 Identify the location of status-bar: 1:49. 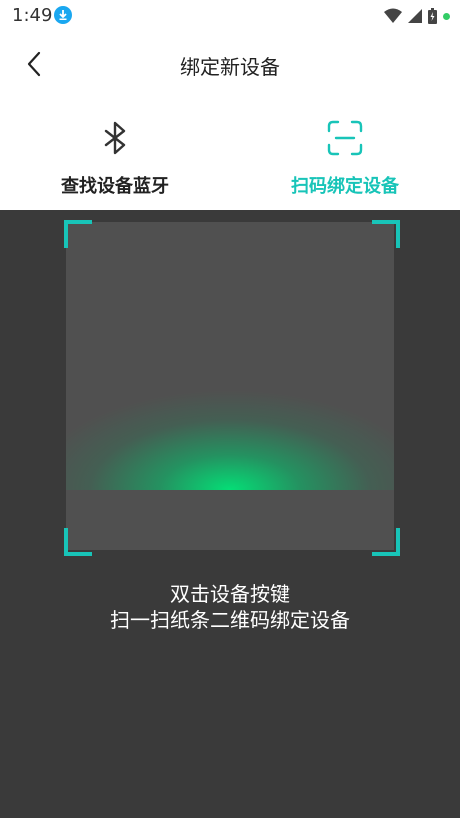
(230, 16).